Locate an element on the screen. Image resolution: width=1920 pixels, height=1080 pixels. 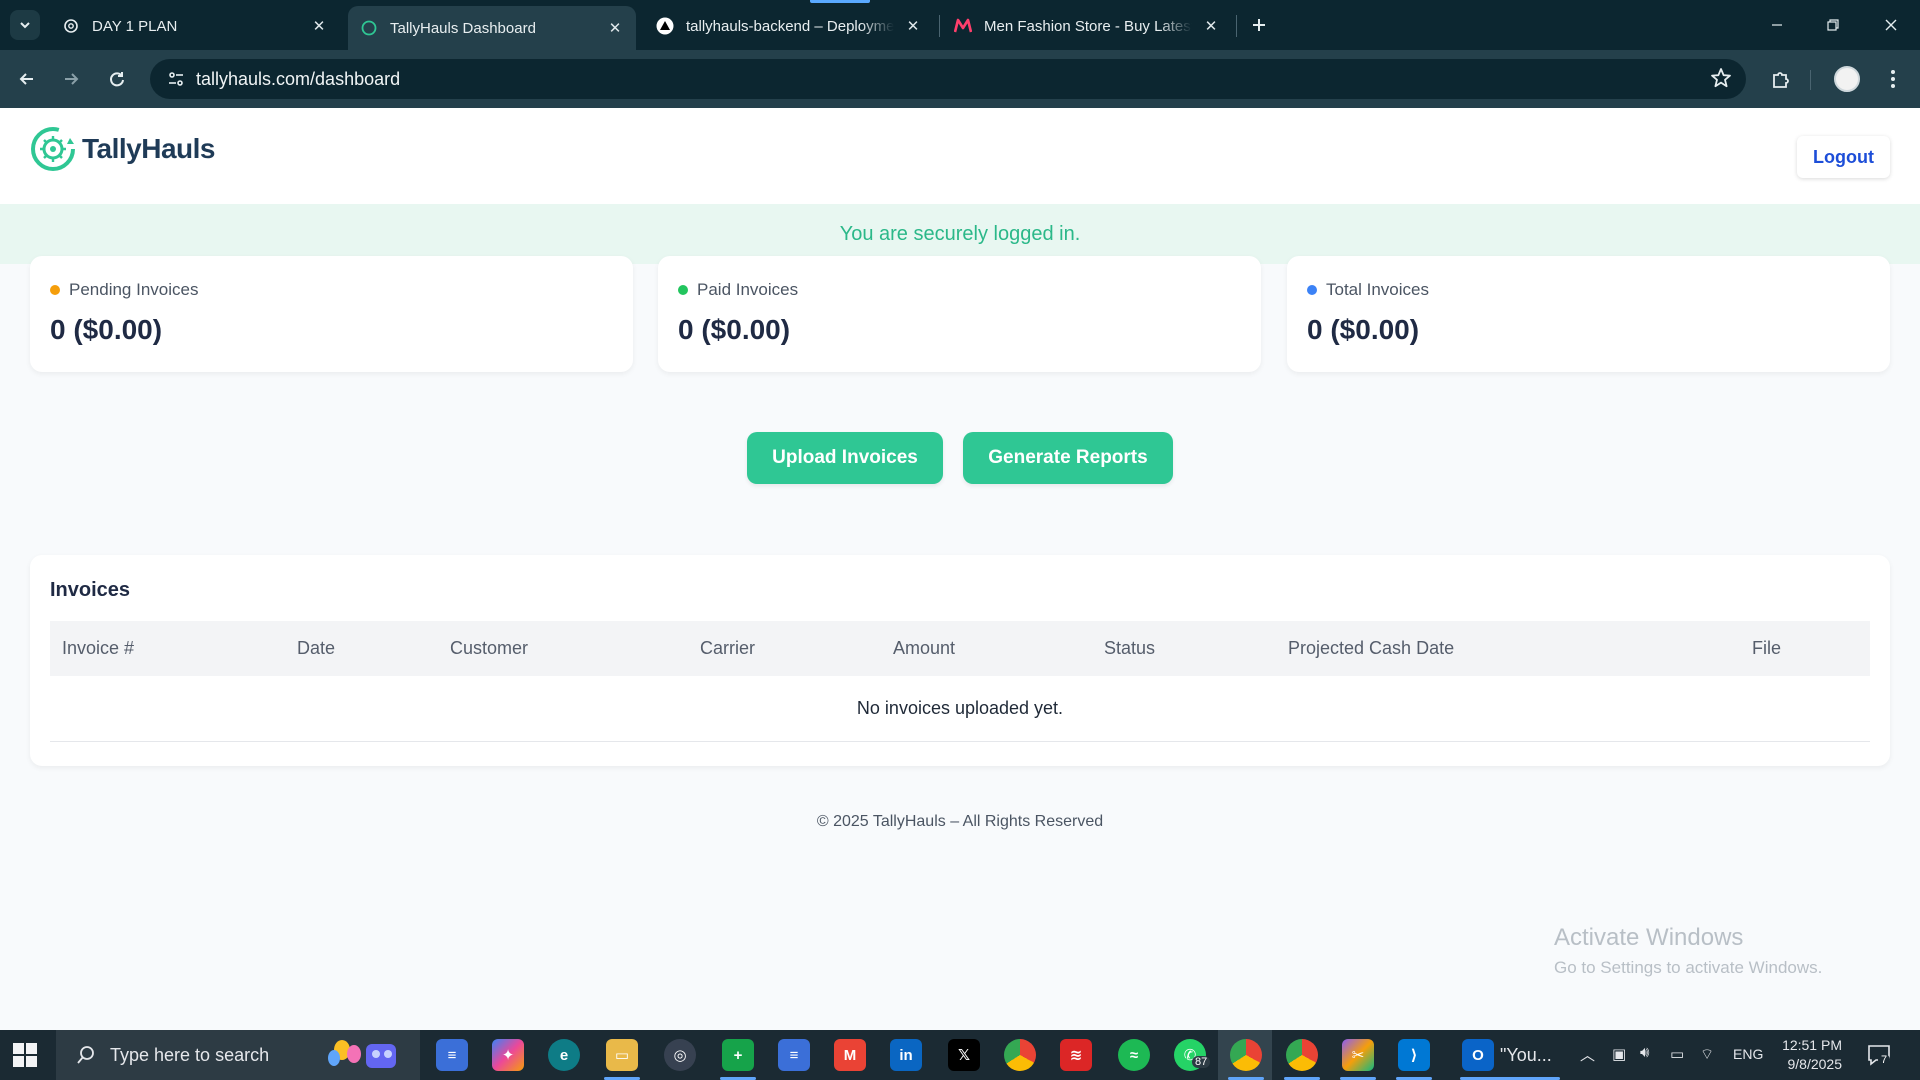
taskbar-chrome-icon is located at coordinates (1020, 1055).